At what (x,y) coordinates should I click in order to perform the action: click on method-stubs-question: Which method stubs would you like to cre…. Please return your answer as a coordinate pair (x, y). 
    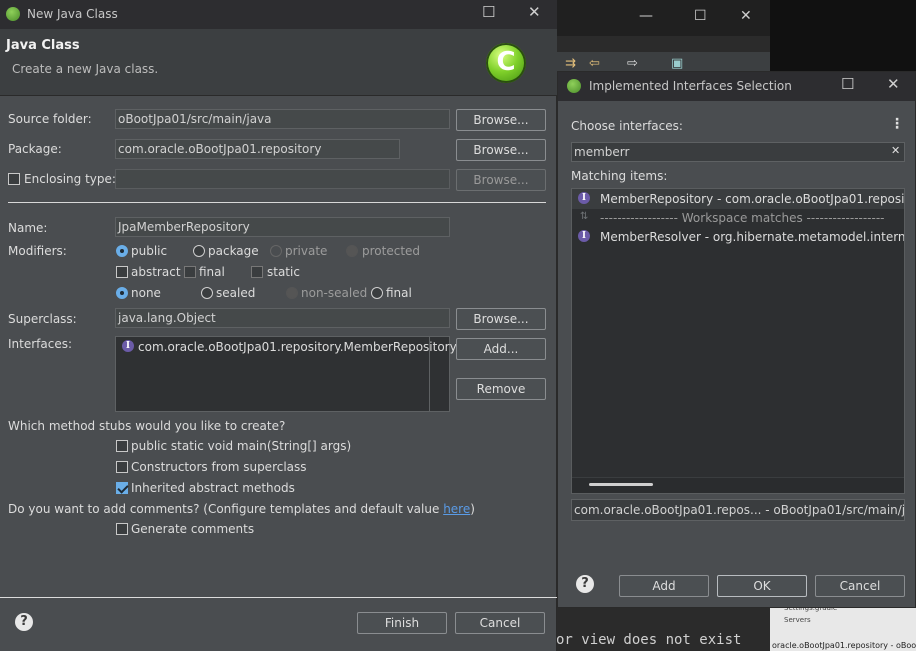
    Looking at the image, I should click on (147, 426).